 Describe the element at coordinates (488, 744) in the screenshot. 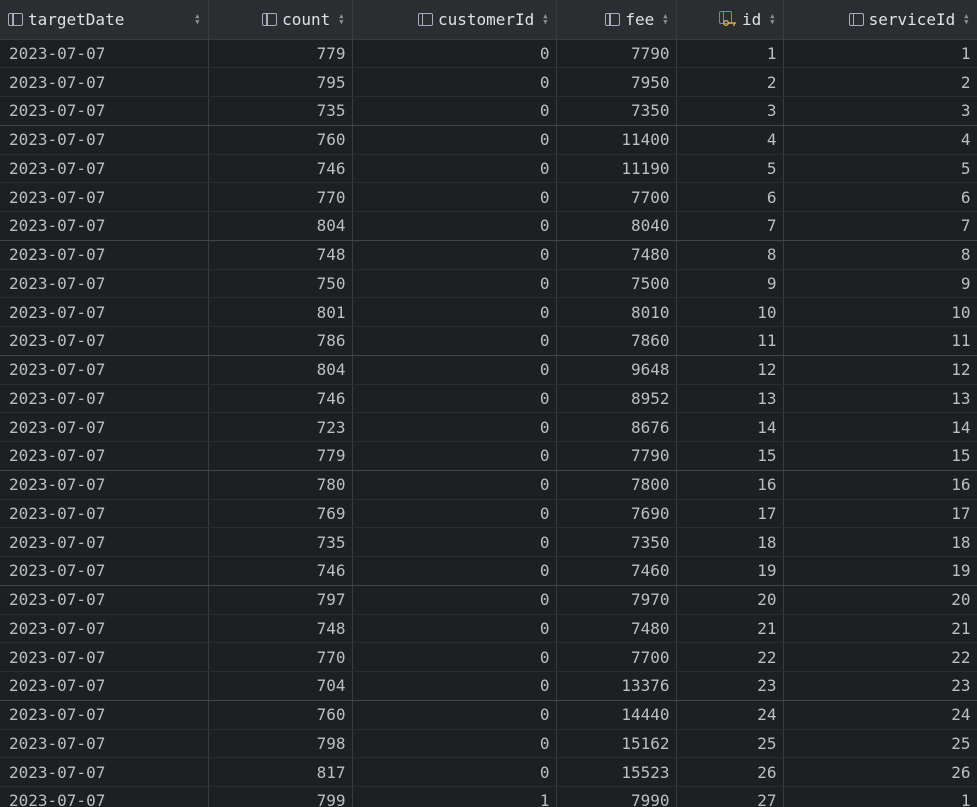

I see `table-row: 2023-07-07 798 0 15162 25 25` at that location.